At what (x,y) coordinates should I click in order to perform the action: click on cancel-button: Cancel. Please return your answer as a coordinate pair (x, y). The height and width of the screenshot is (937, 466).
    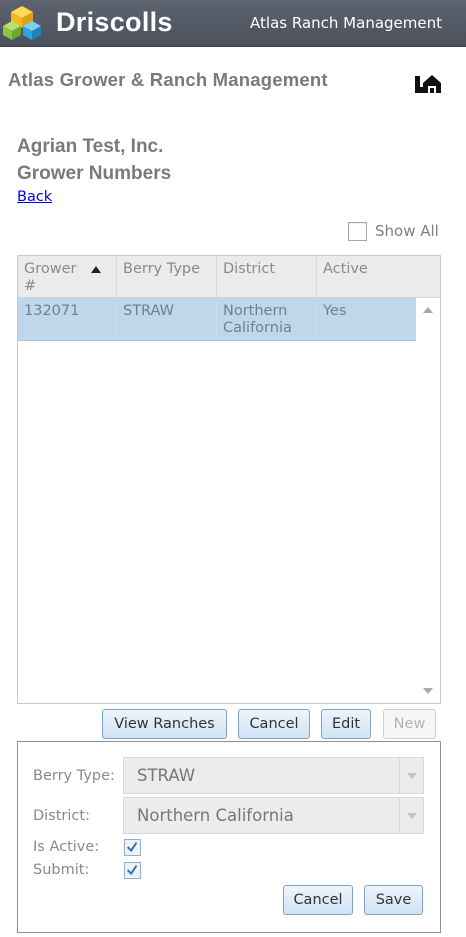
    Looking at the image, I should click on (274, 724).